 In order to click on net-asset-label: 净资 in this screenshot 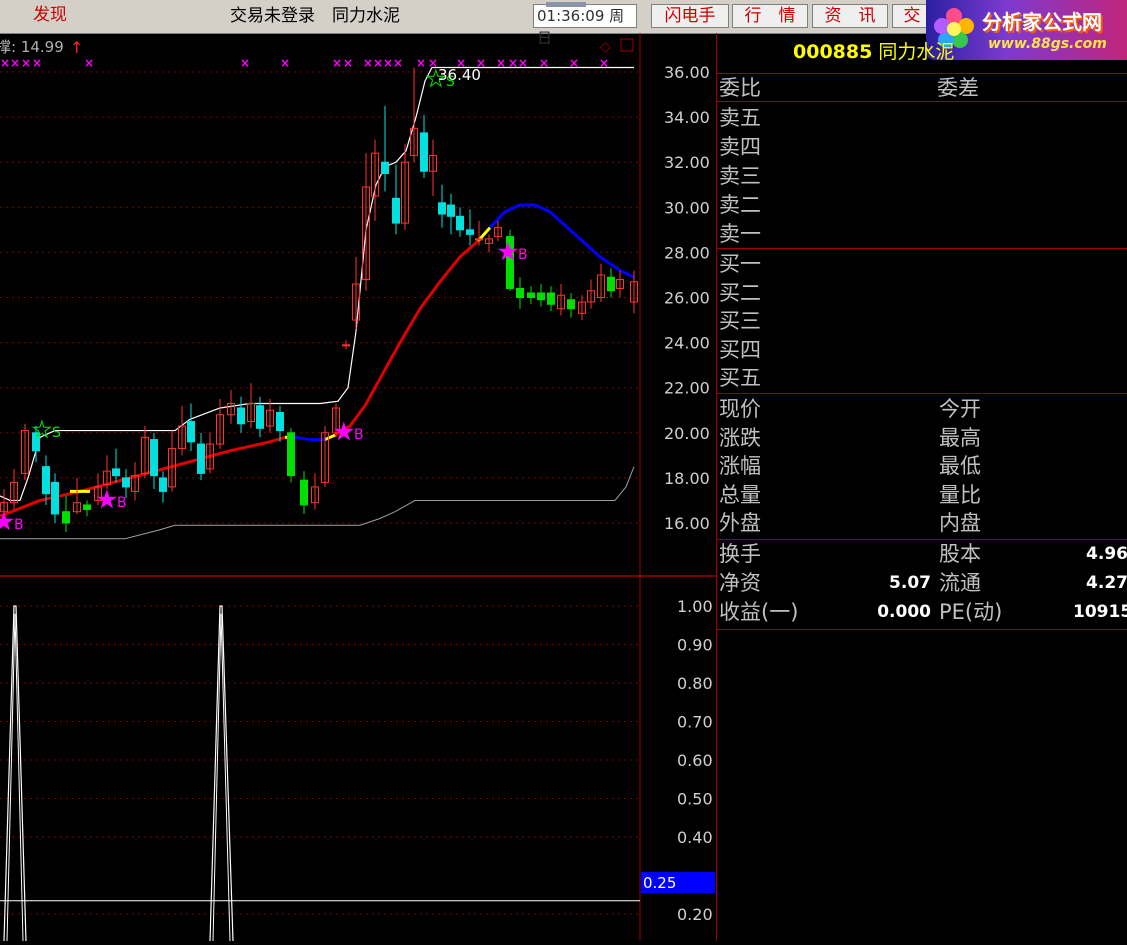, I will do `click(740, 583)`.